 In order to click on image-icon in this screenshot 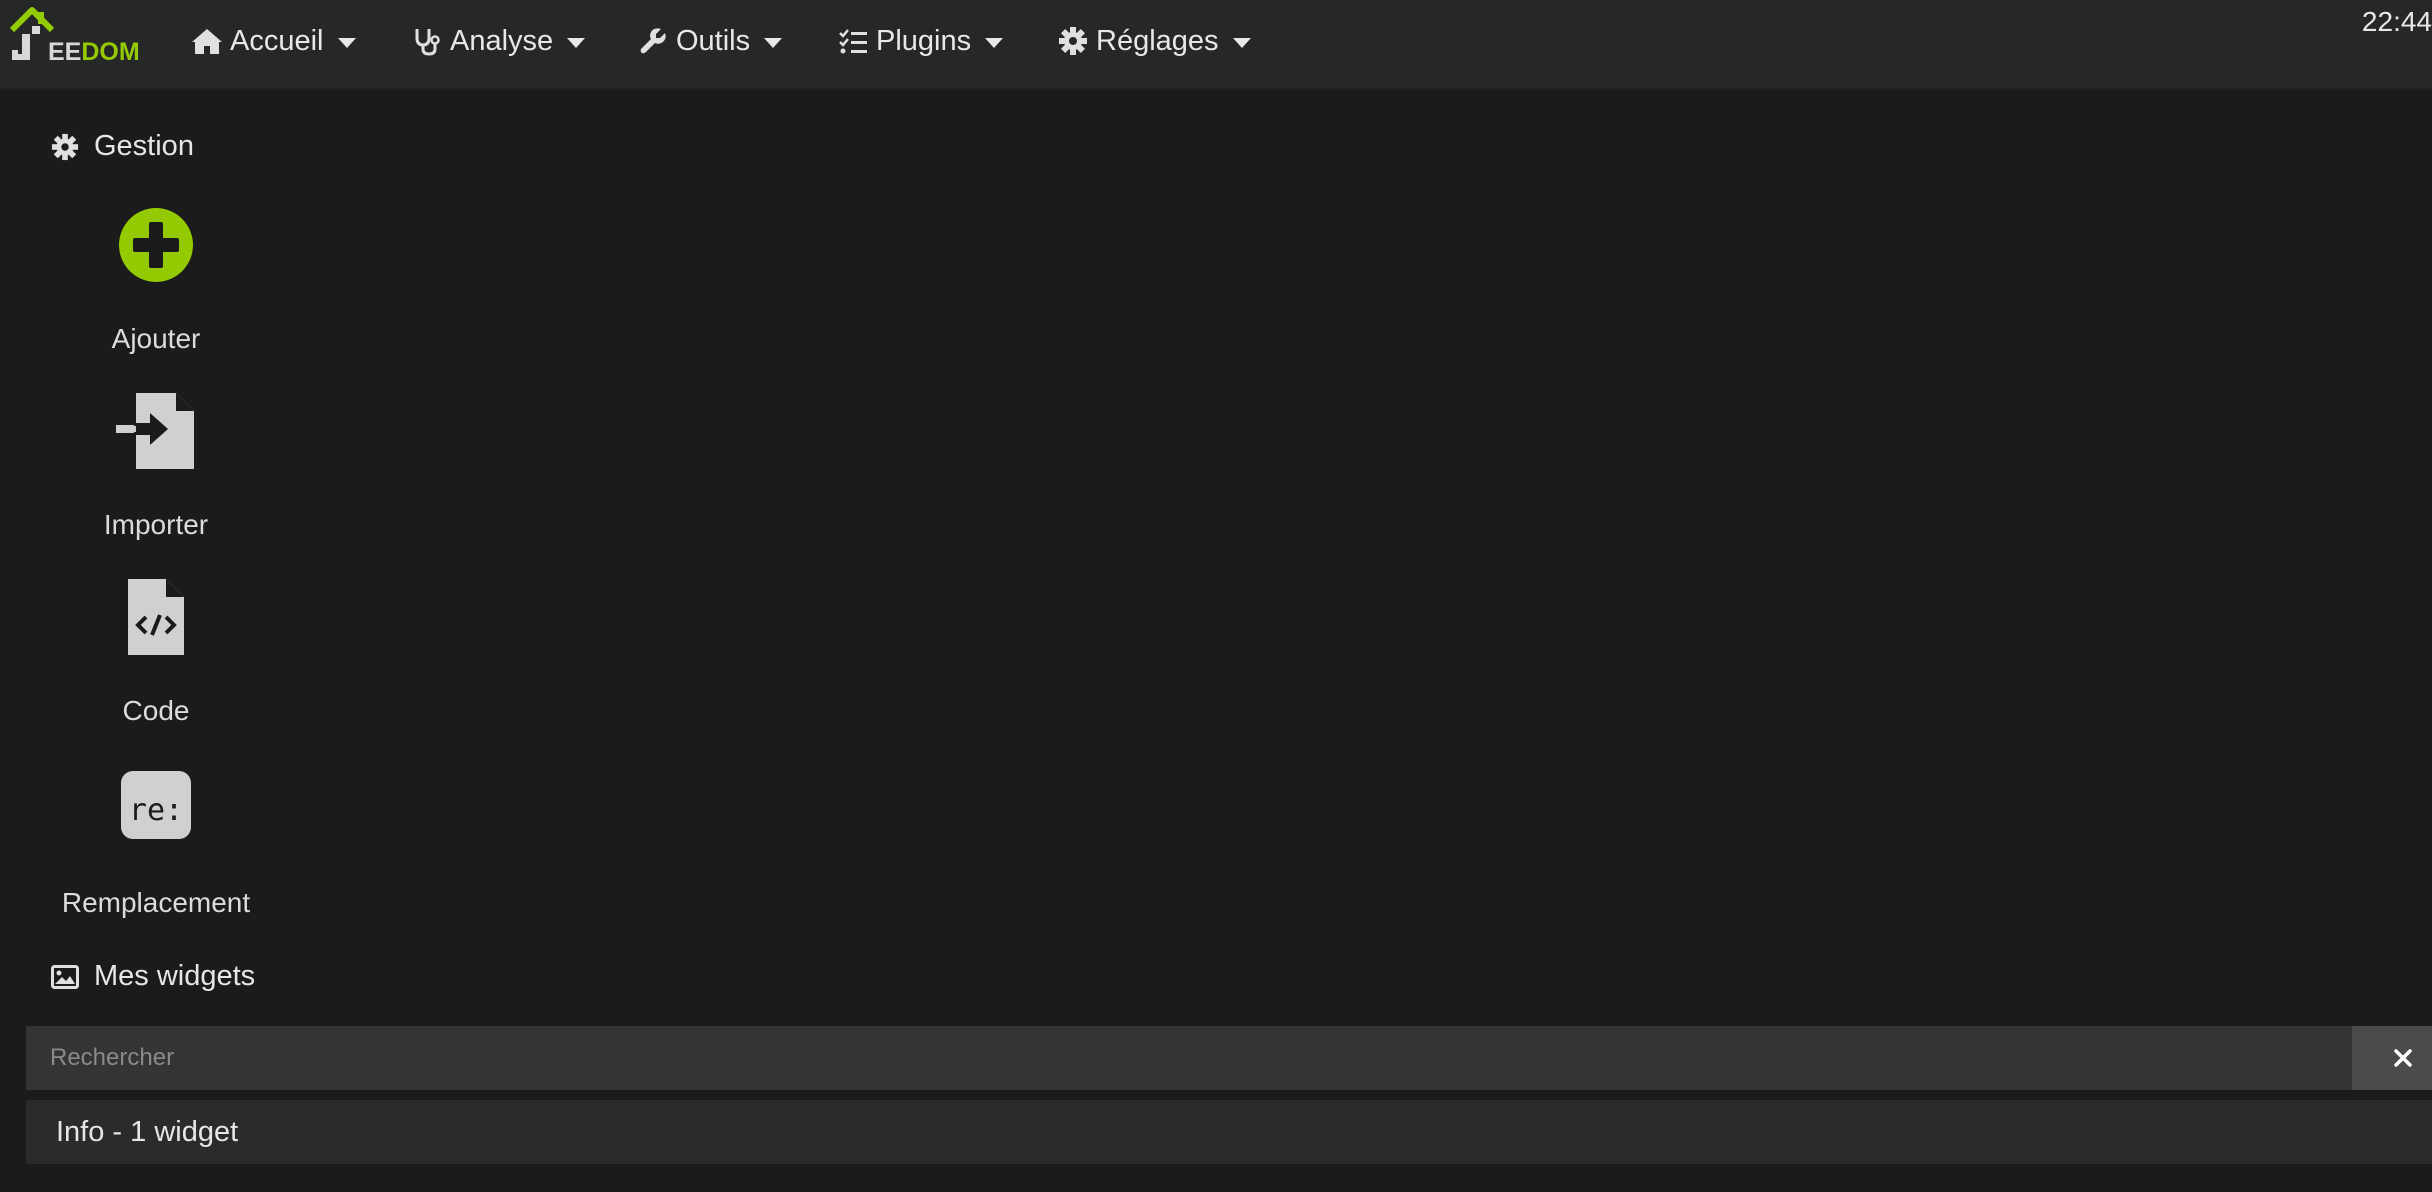, I will do `click(65, 977)`.